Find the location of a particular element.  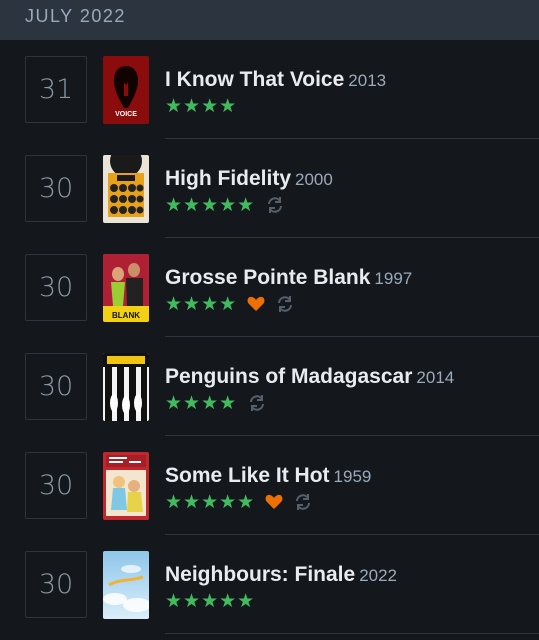

title-line: Neighbours: Finale 2022 is located at coordinates (281, 575).